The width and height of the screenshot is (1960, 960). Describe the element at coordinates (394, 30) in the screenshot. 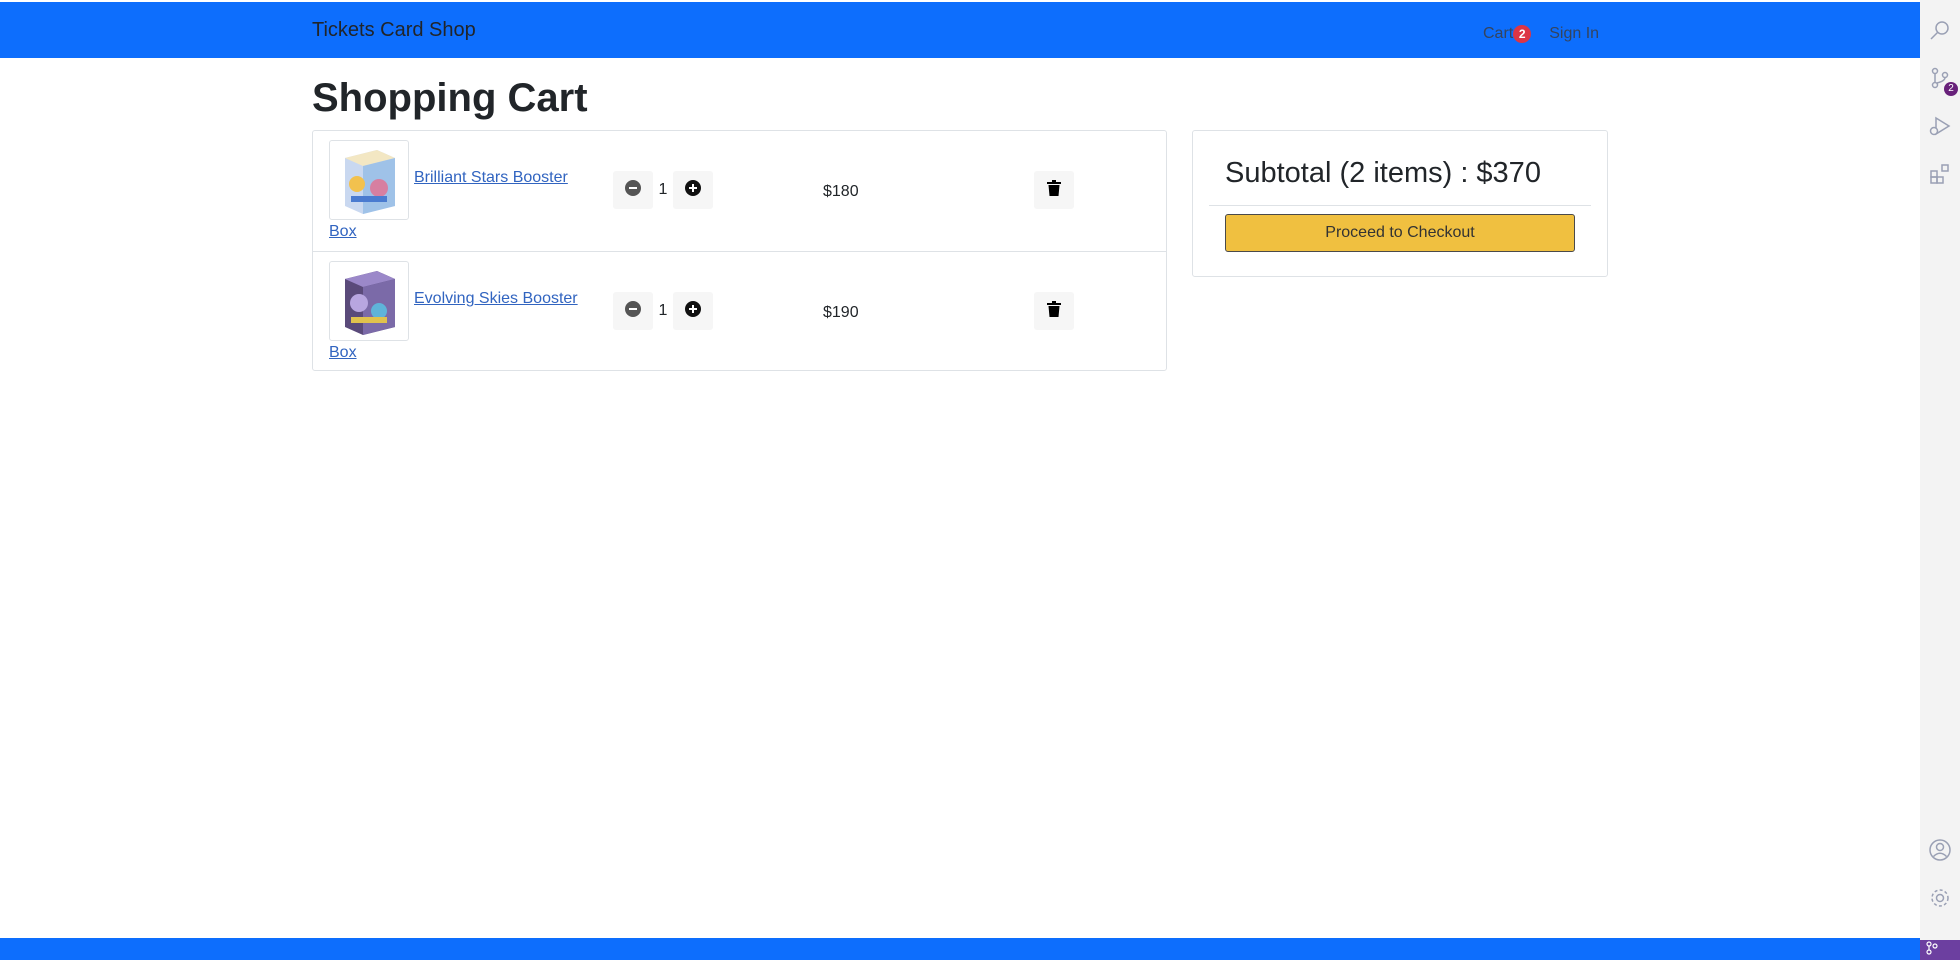

I see `brand-link: Tickets Card Shop` at that location.